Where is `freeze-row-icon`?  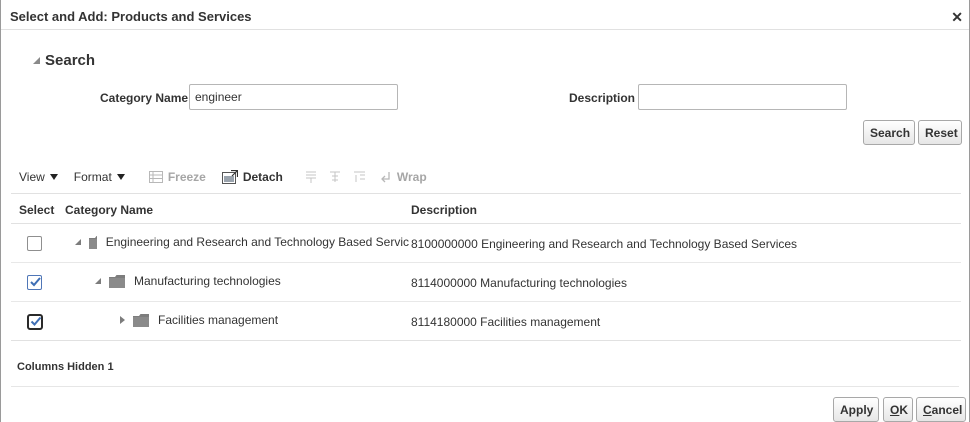
freeze-row-icon is located at coordinates (334, 176).